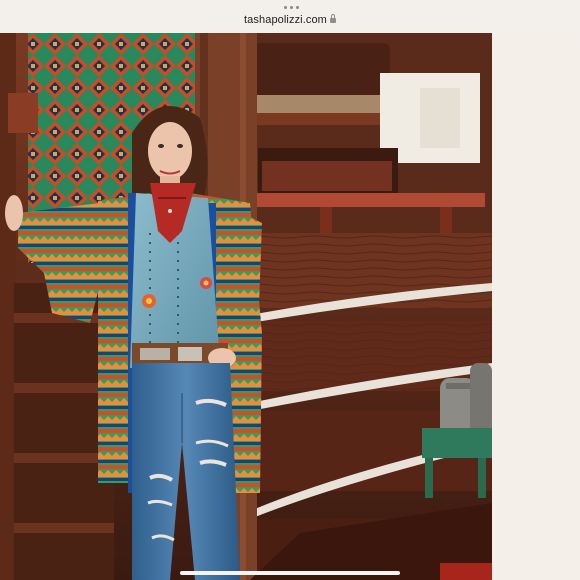 This screenshot has width=580, height=580. I want to click on more-options-icon, so click(291, 7).